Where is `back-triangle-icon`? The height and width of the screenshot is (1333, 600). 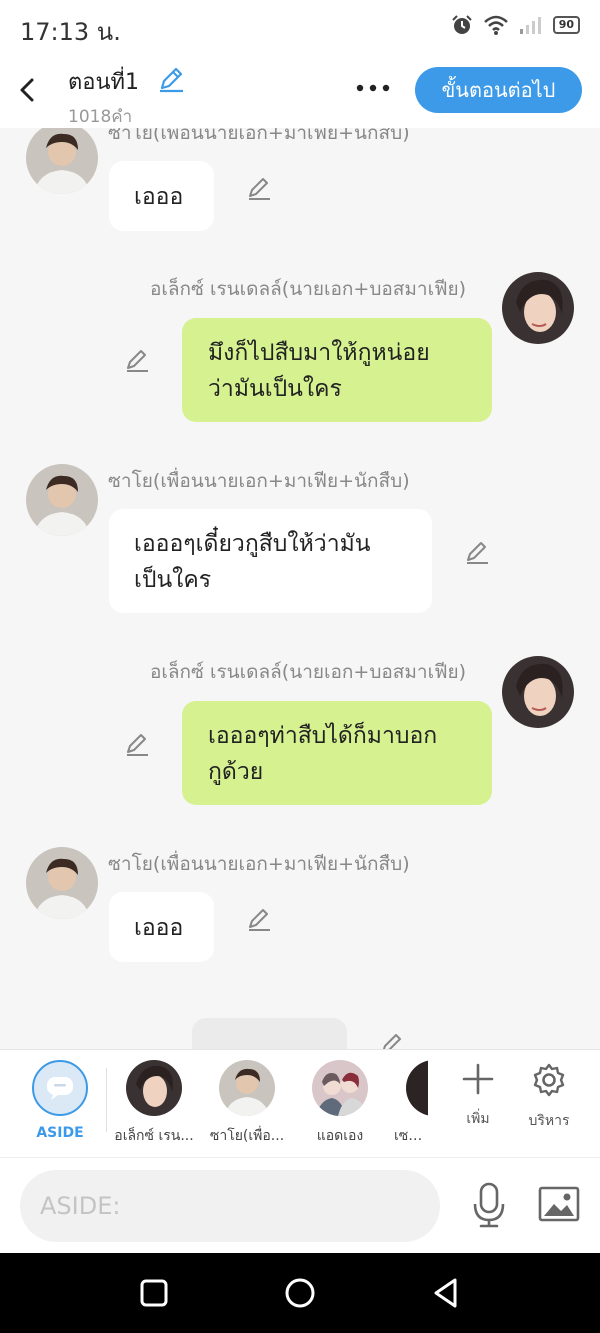 back-triangle-icon is located at coordinates (446, 1293).